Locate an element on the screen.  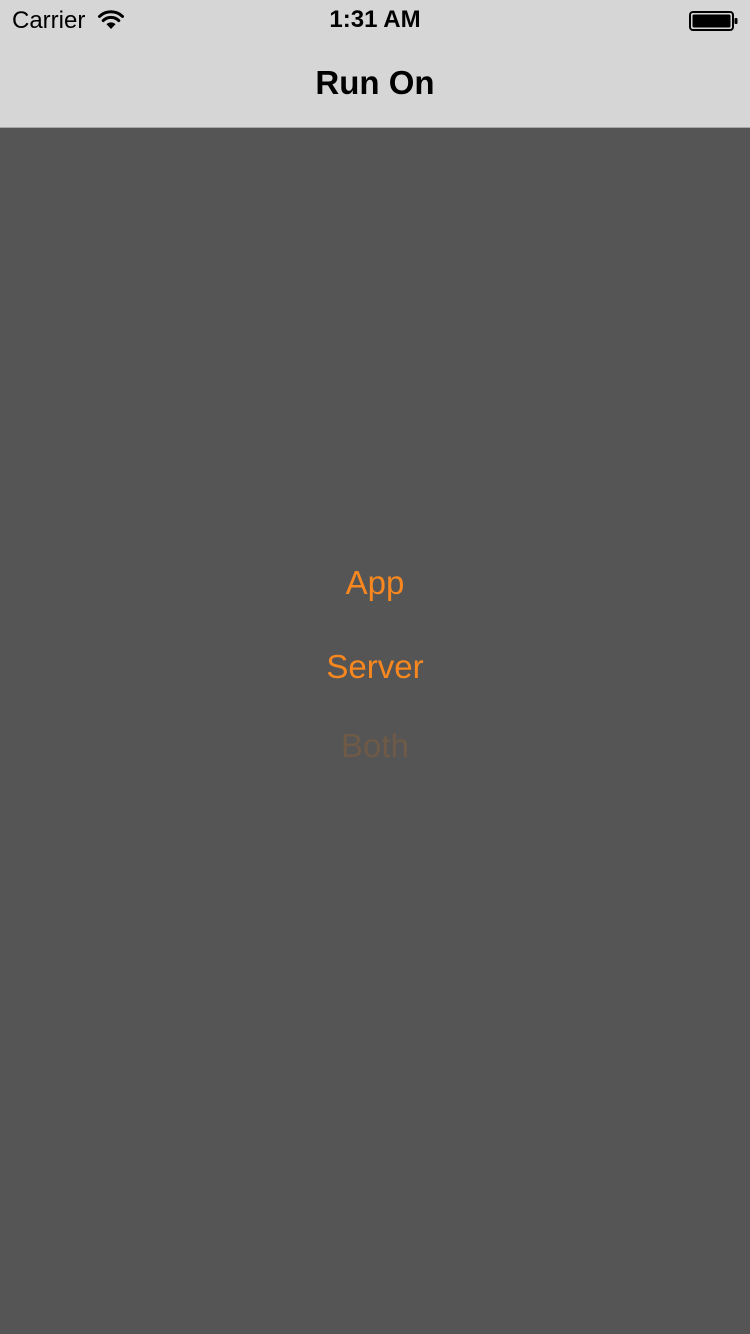
status-time: 1:31 AM is located at coordinates (375, 19).